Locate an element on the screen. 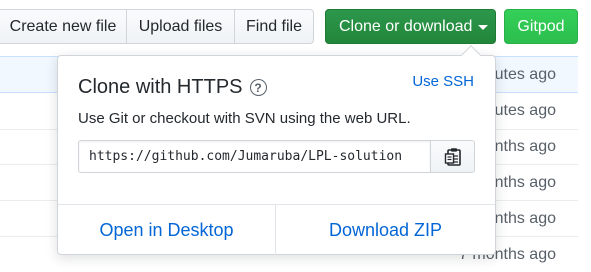 The width and height of the screenshot is (591, 272). clone-title-text: Clone with HTTPS is located at coordinates (160, 87).